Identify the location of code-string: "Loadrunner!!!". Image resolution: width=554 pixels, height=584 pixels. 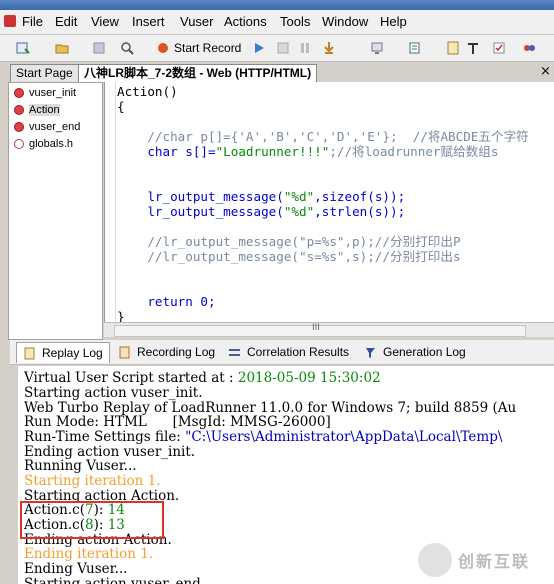
(272, 151).